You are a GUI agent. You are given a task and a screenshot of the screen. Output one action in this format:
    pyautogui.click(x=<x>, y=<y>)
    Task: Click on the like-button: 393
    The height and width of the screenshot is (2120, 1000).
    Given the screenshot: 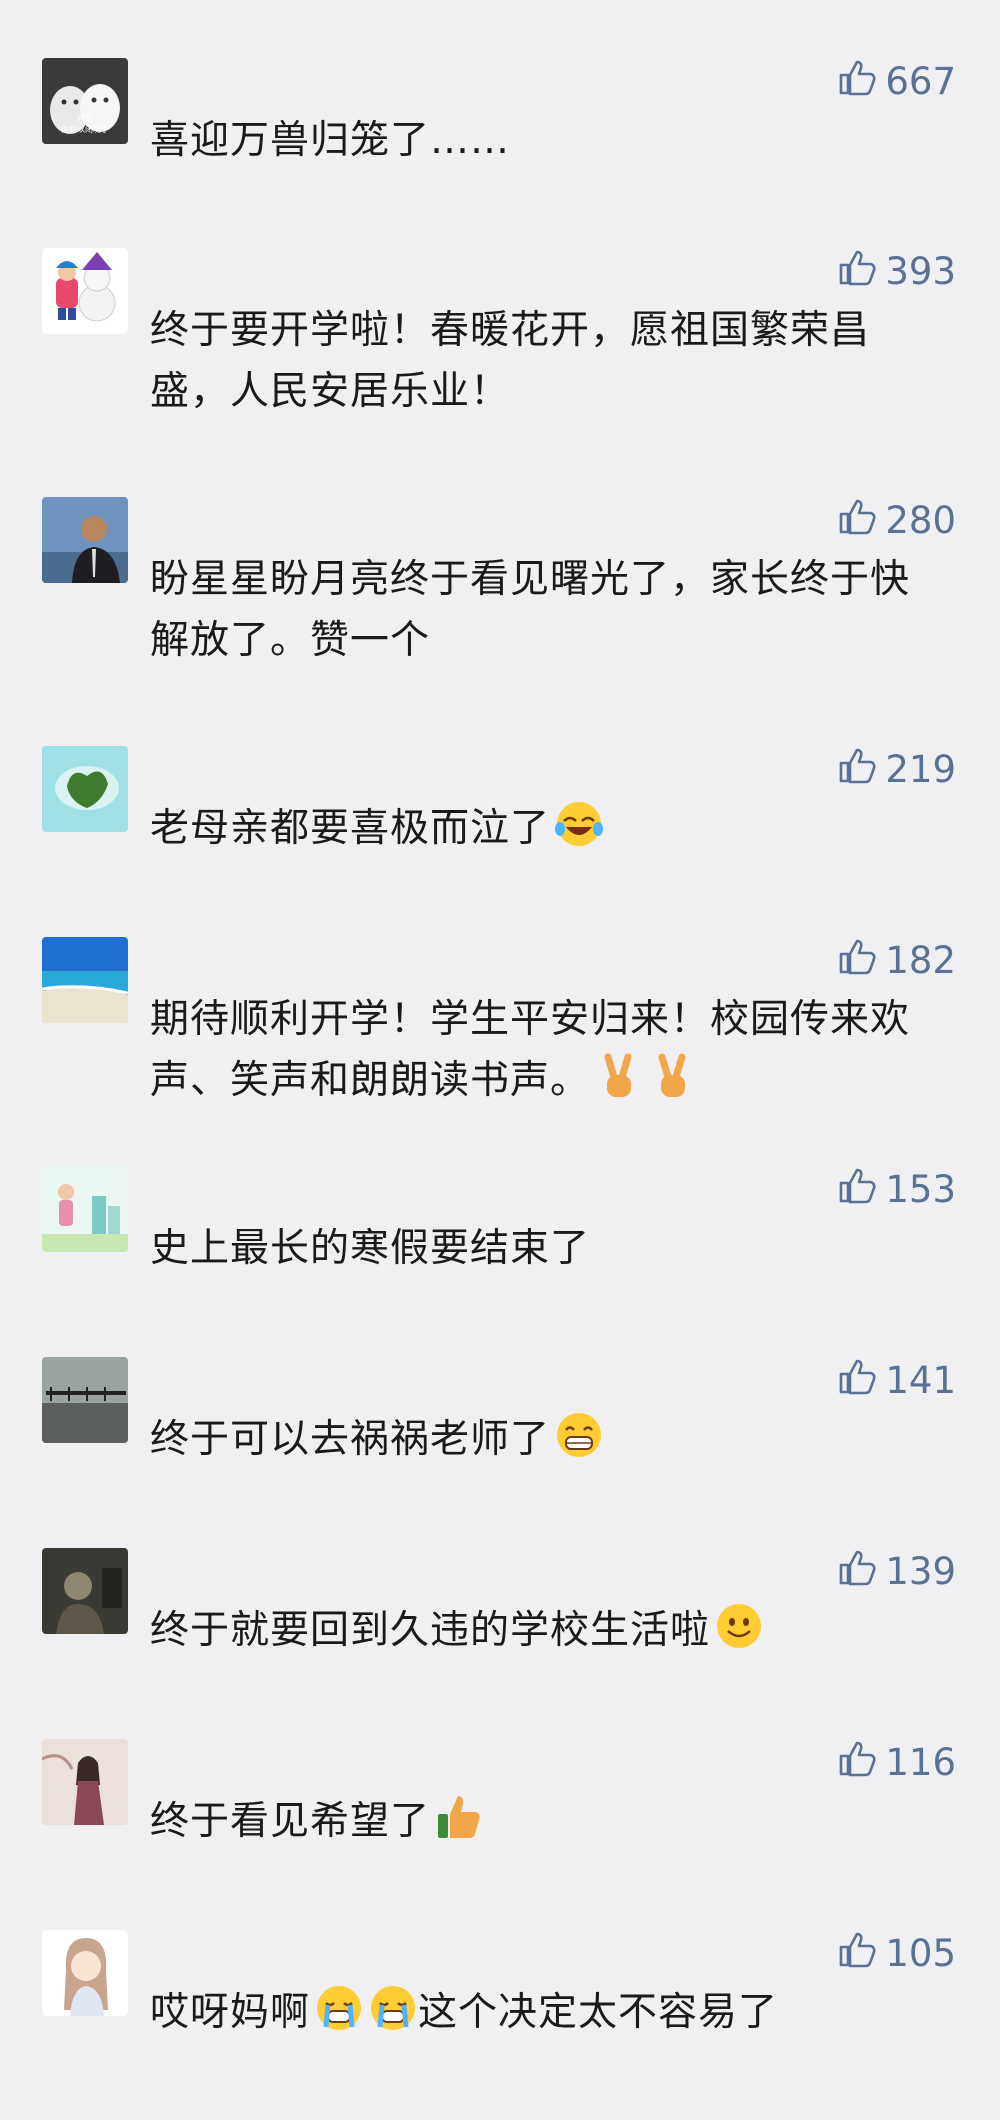 What is the action you would take?
    pyautogui.click(x=896, y=271)
    